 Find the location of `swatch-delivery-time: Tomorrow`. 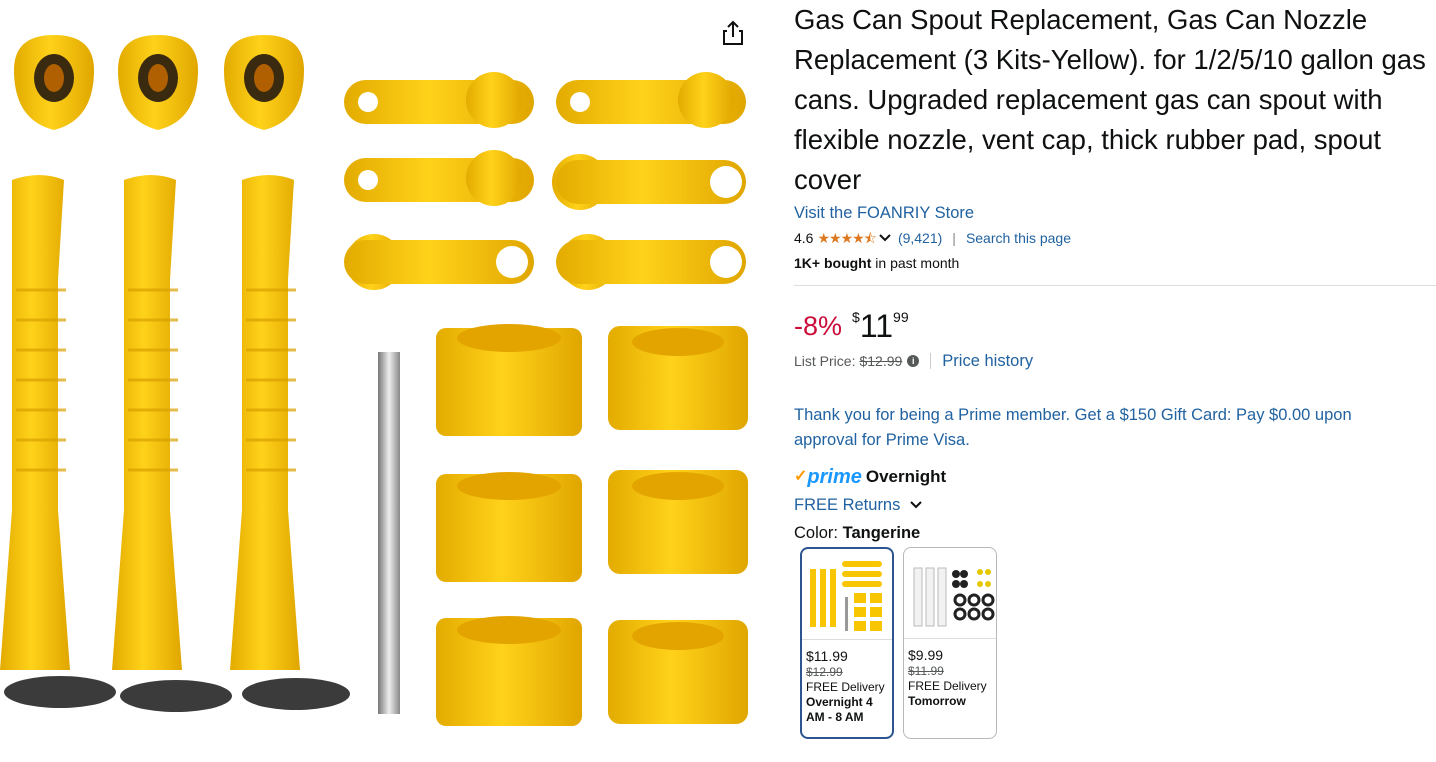

swatch-delivery-time: Tomorrow is located at coordinates (950, 701).